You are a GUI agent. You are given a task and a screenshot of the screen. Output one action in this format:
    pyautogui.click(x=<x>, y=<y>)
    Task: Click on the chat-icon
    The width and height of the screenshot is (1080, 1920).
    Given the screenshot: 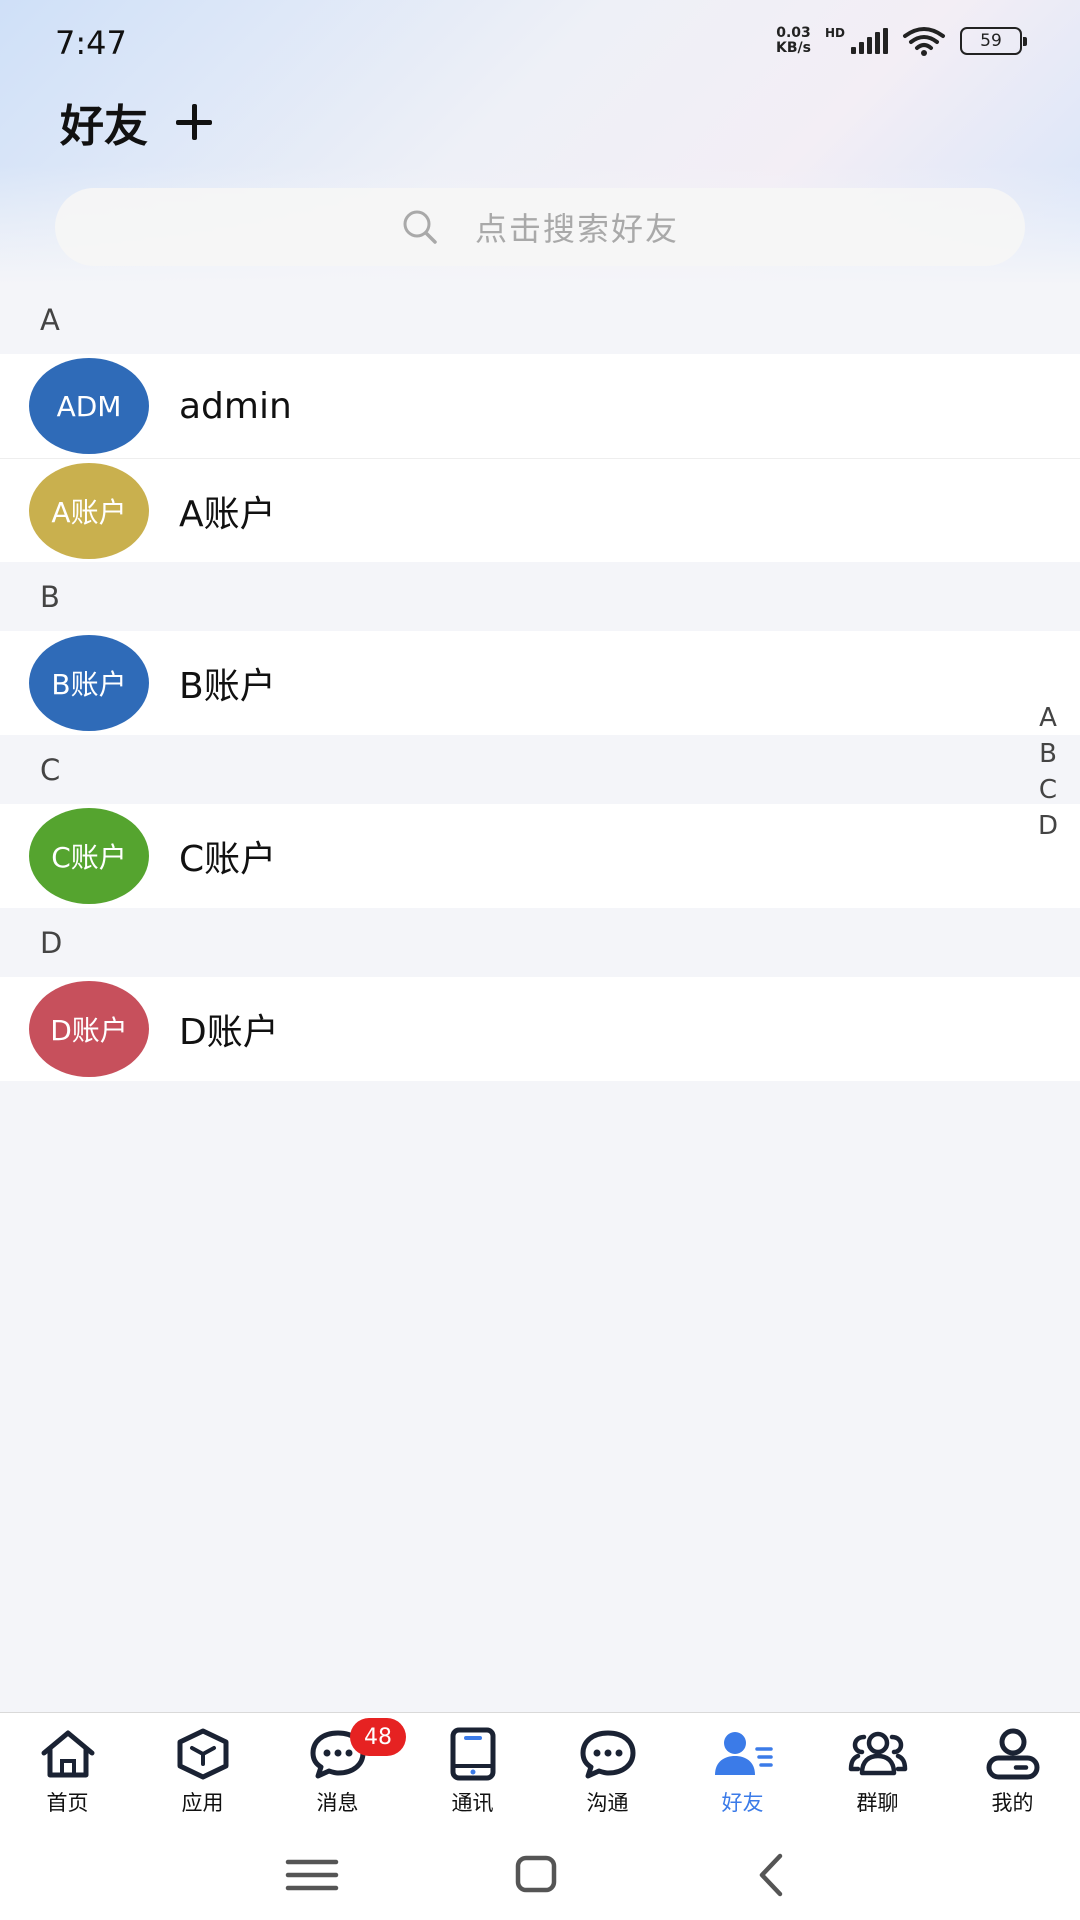 What is the action you would take?
    pyautogui.click(x=608, y=1754)
    